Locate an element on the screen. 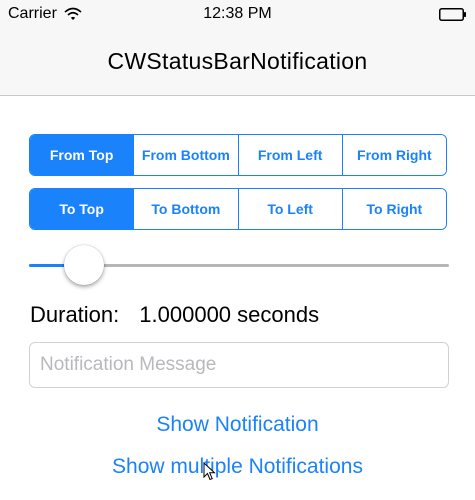 The image size is (475, 500). navigation-bar: CWStatusBarNotification is located at coordinates (237, 63).